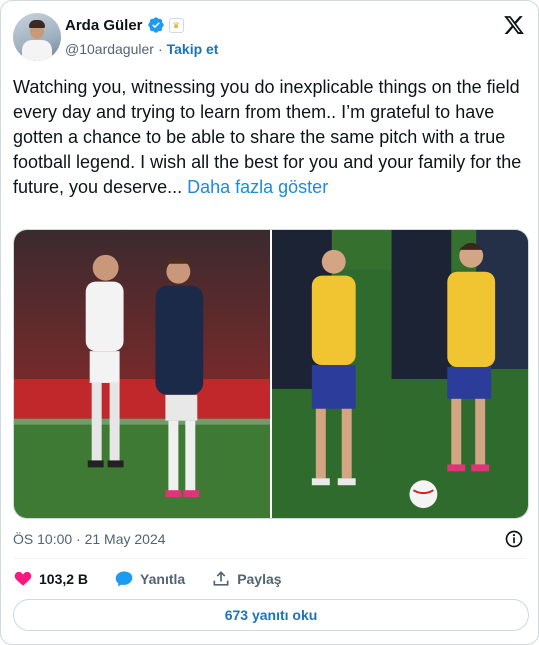 The width and height of the screenshot is (539, 645). Describe the element at coordinates (37, 37) in the screenshot. I see `avatar` at that location.